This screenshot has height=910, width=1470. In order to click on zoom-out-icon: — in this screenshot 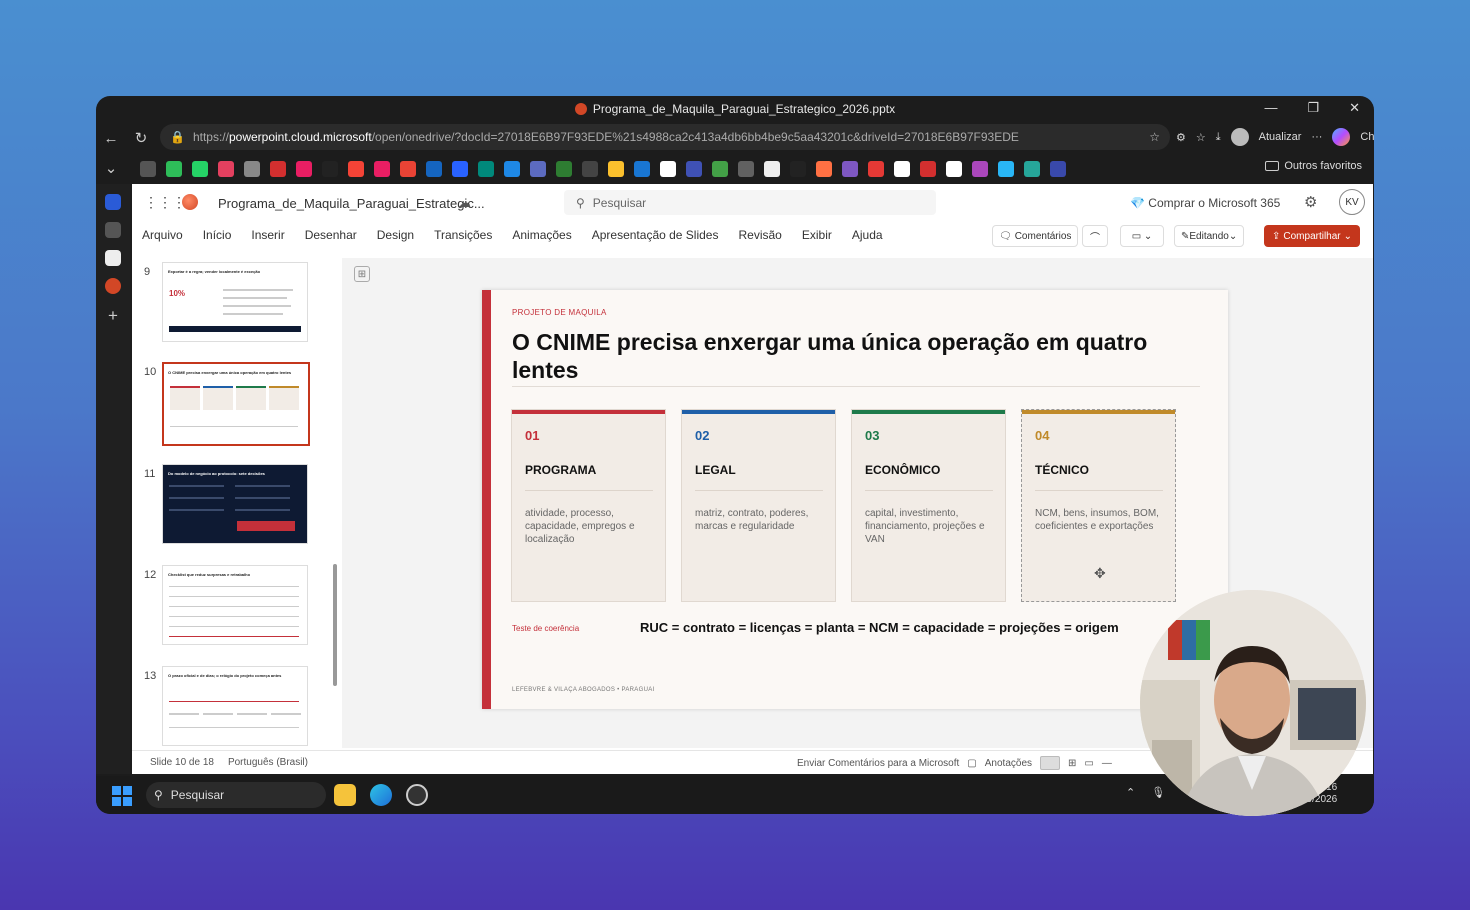, I will do `click(1107, 763)`.